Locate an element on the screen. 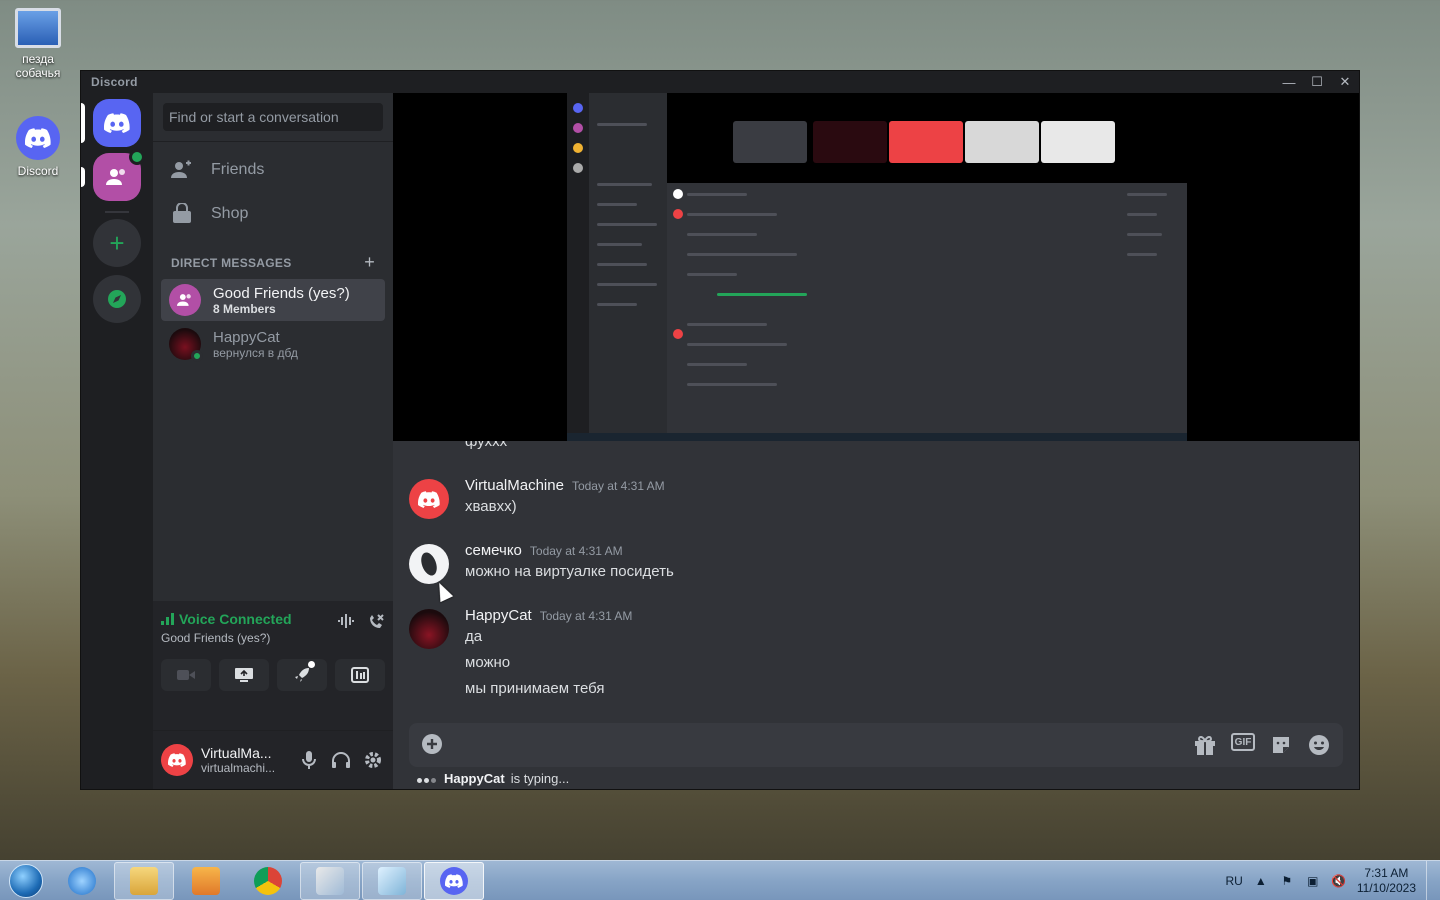 This screenshot has height=900, width=1440. message-item: VirtualMachine Today at 4:31 AM хвавхх) is located at coordinates (876, 498).